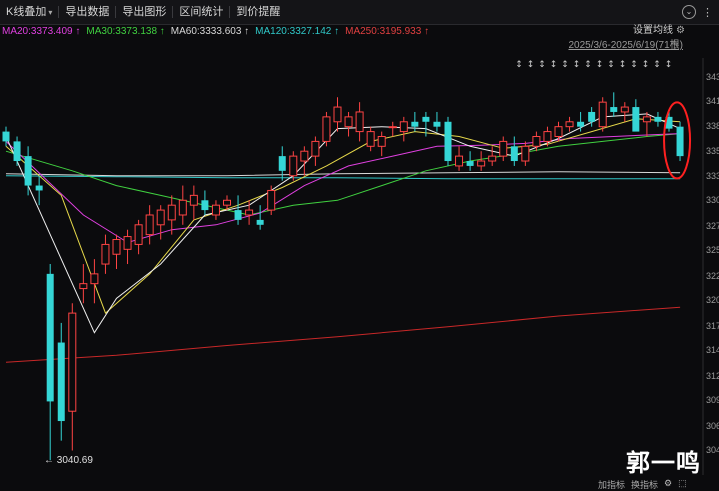 The image size is (719, 491). What do you see at coordinates (668, 484) in the screenshot?
I see `gear-icon: ⚙` at bounding box center [668, 484].